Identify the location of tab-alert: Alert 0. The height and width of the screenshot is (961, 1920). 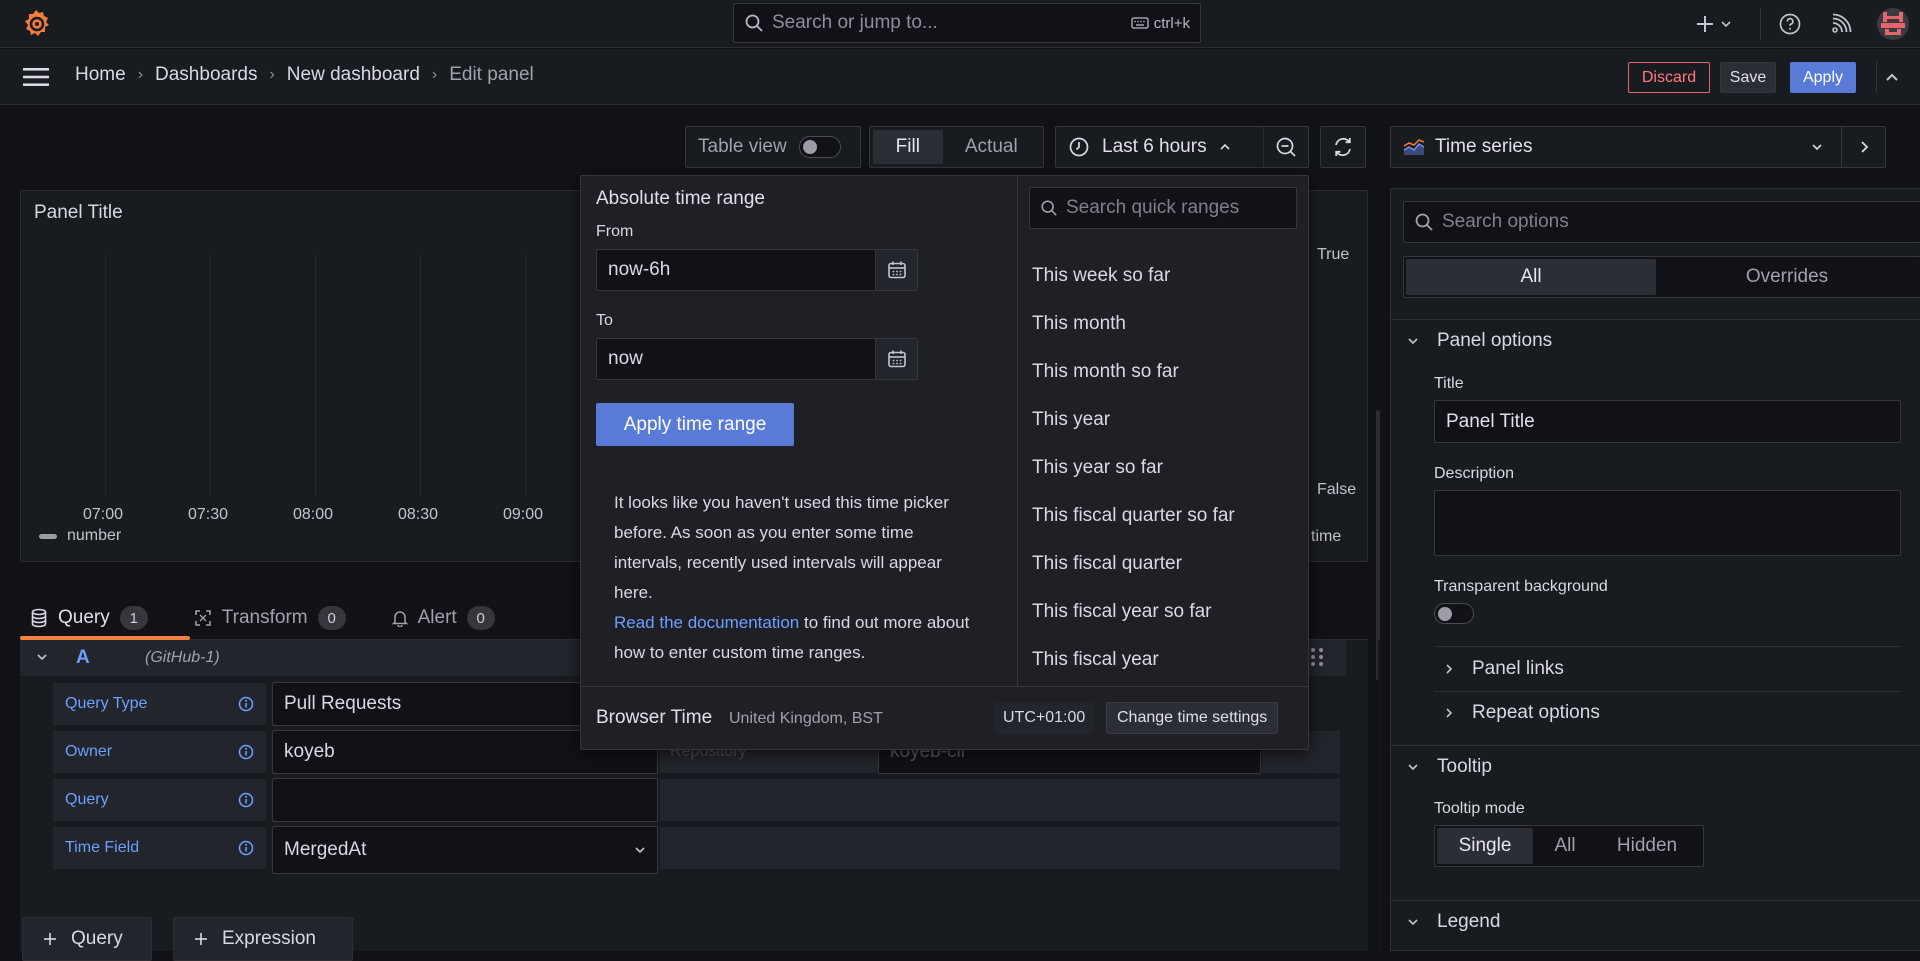
(443, 618).